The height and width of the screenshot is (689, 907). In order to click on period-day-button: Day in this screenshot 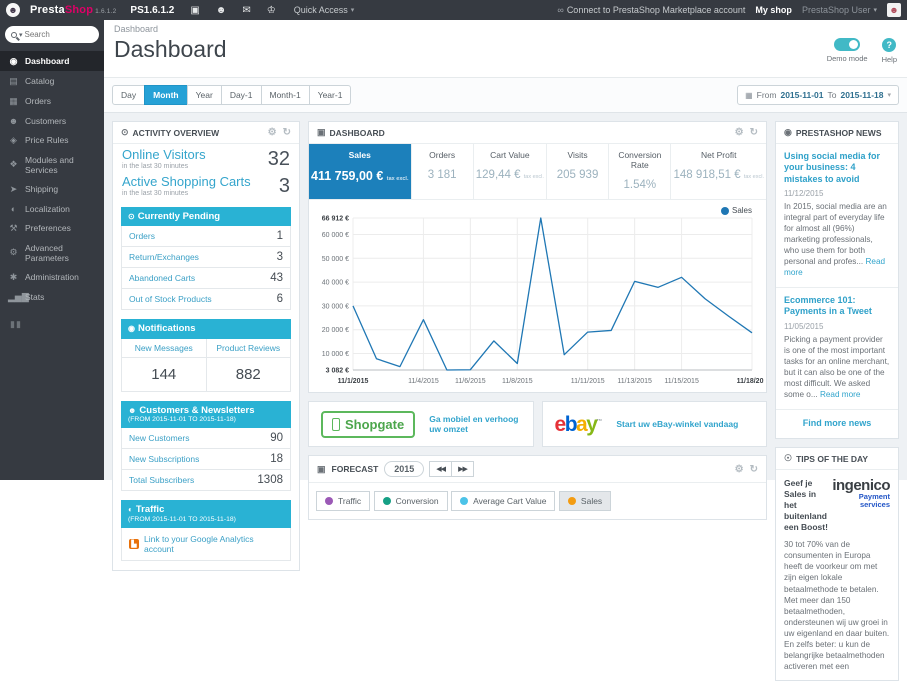, I will do `click(129, 95)`.